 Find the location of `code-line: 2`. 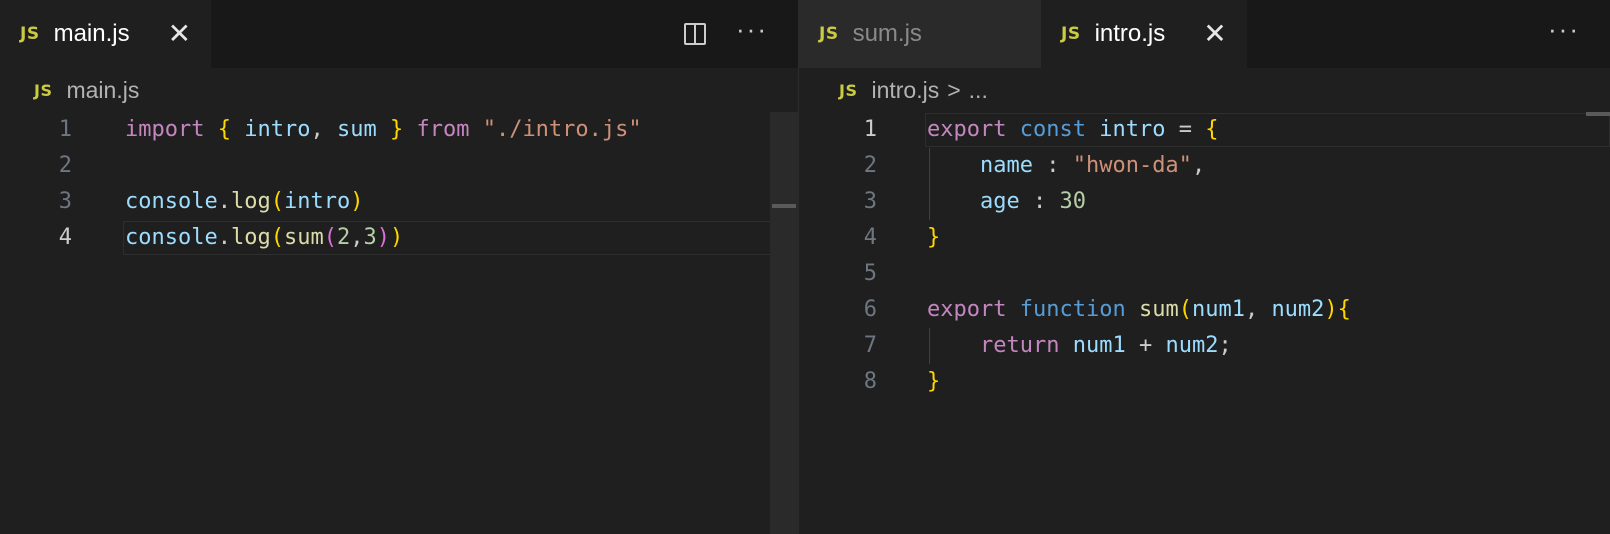

code-line: 2 is located at coordinates (399, 166).